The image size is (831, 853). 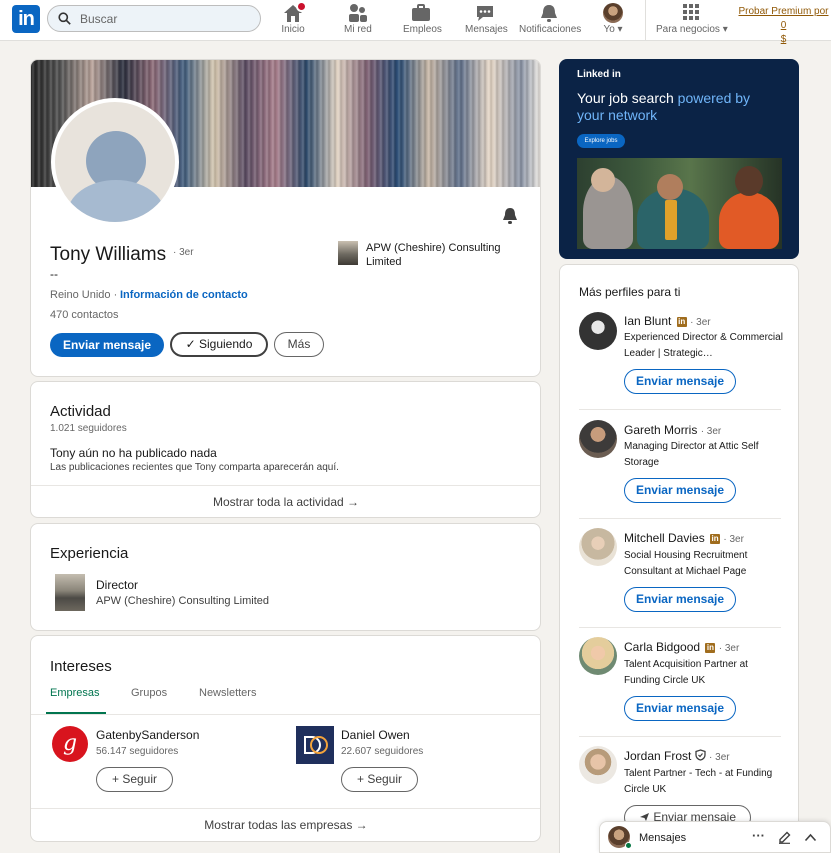 What do you see at coordinates (422, 20) in the screenshot?
I see `nav-jobs: Empleos` at bounding box center [422, 20].